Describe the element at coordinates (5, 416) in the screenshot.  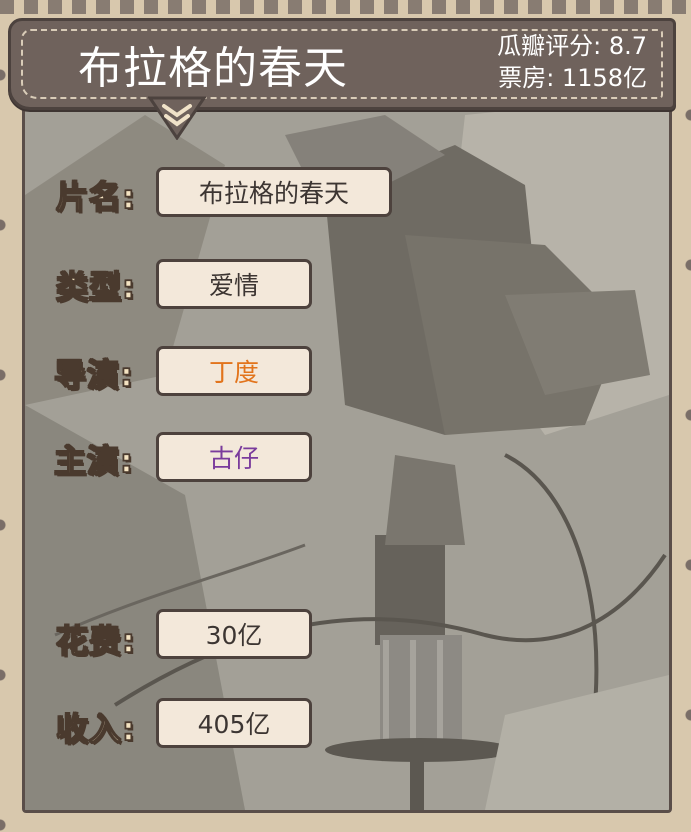
I see `ticket-perforation-left` at that location.